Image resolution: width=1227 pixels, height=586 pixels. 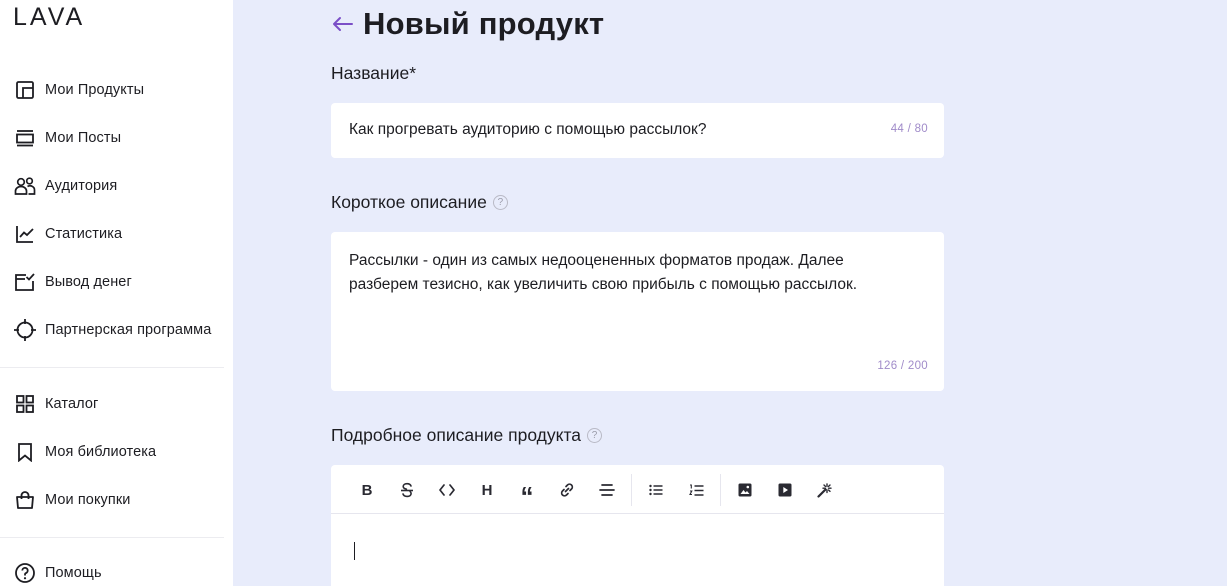 I want to click on sidebar-item-help: Помощь, so click(x=112, y=569).